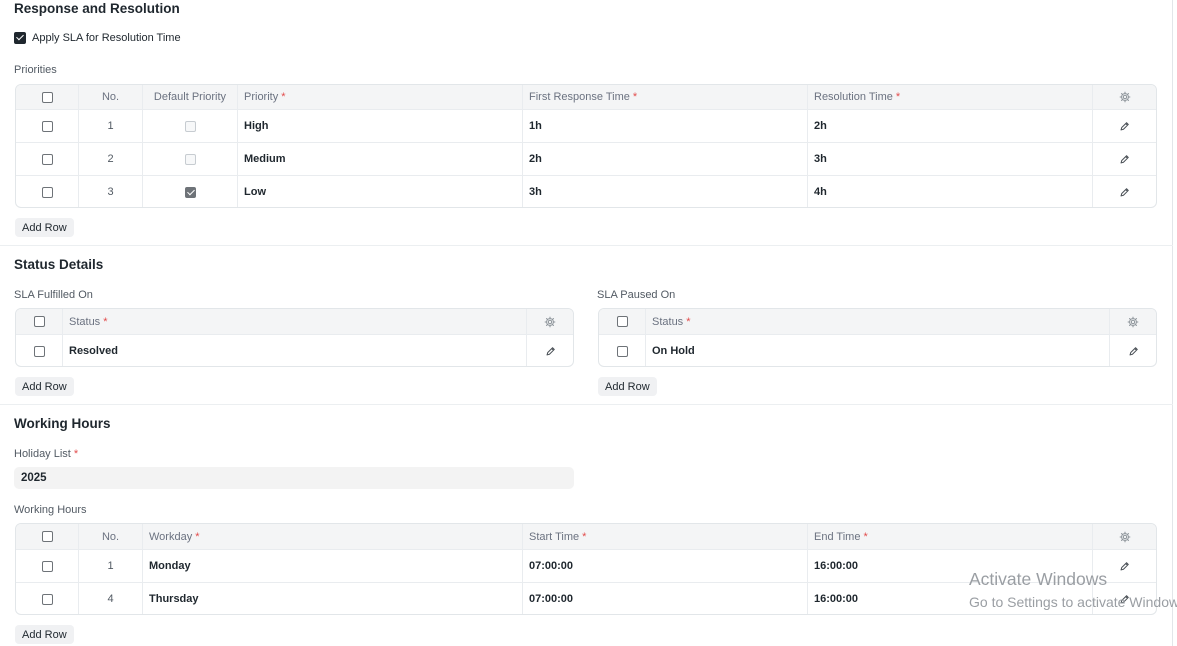 The height and width of the screenshot is (646, 1177). I want to click on col-resolution: Resolution Time, so click(853, 97).